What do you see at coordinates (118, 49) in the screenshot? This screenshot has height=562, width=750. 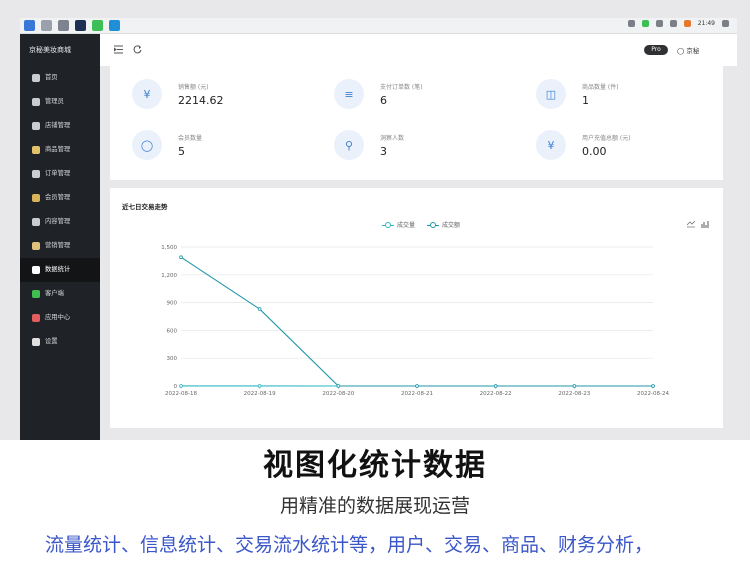 I see `menu-collapse-icon` at bounding box center [118, 49].